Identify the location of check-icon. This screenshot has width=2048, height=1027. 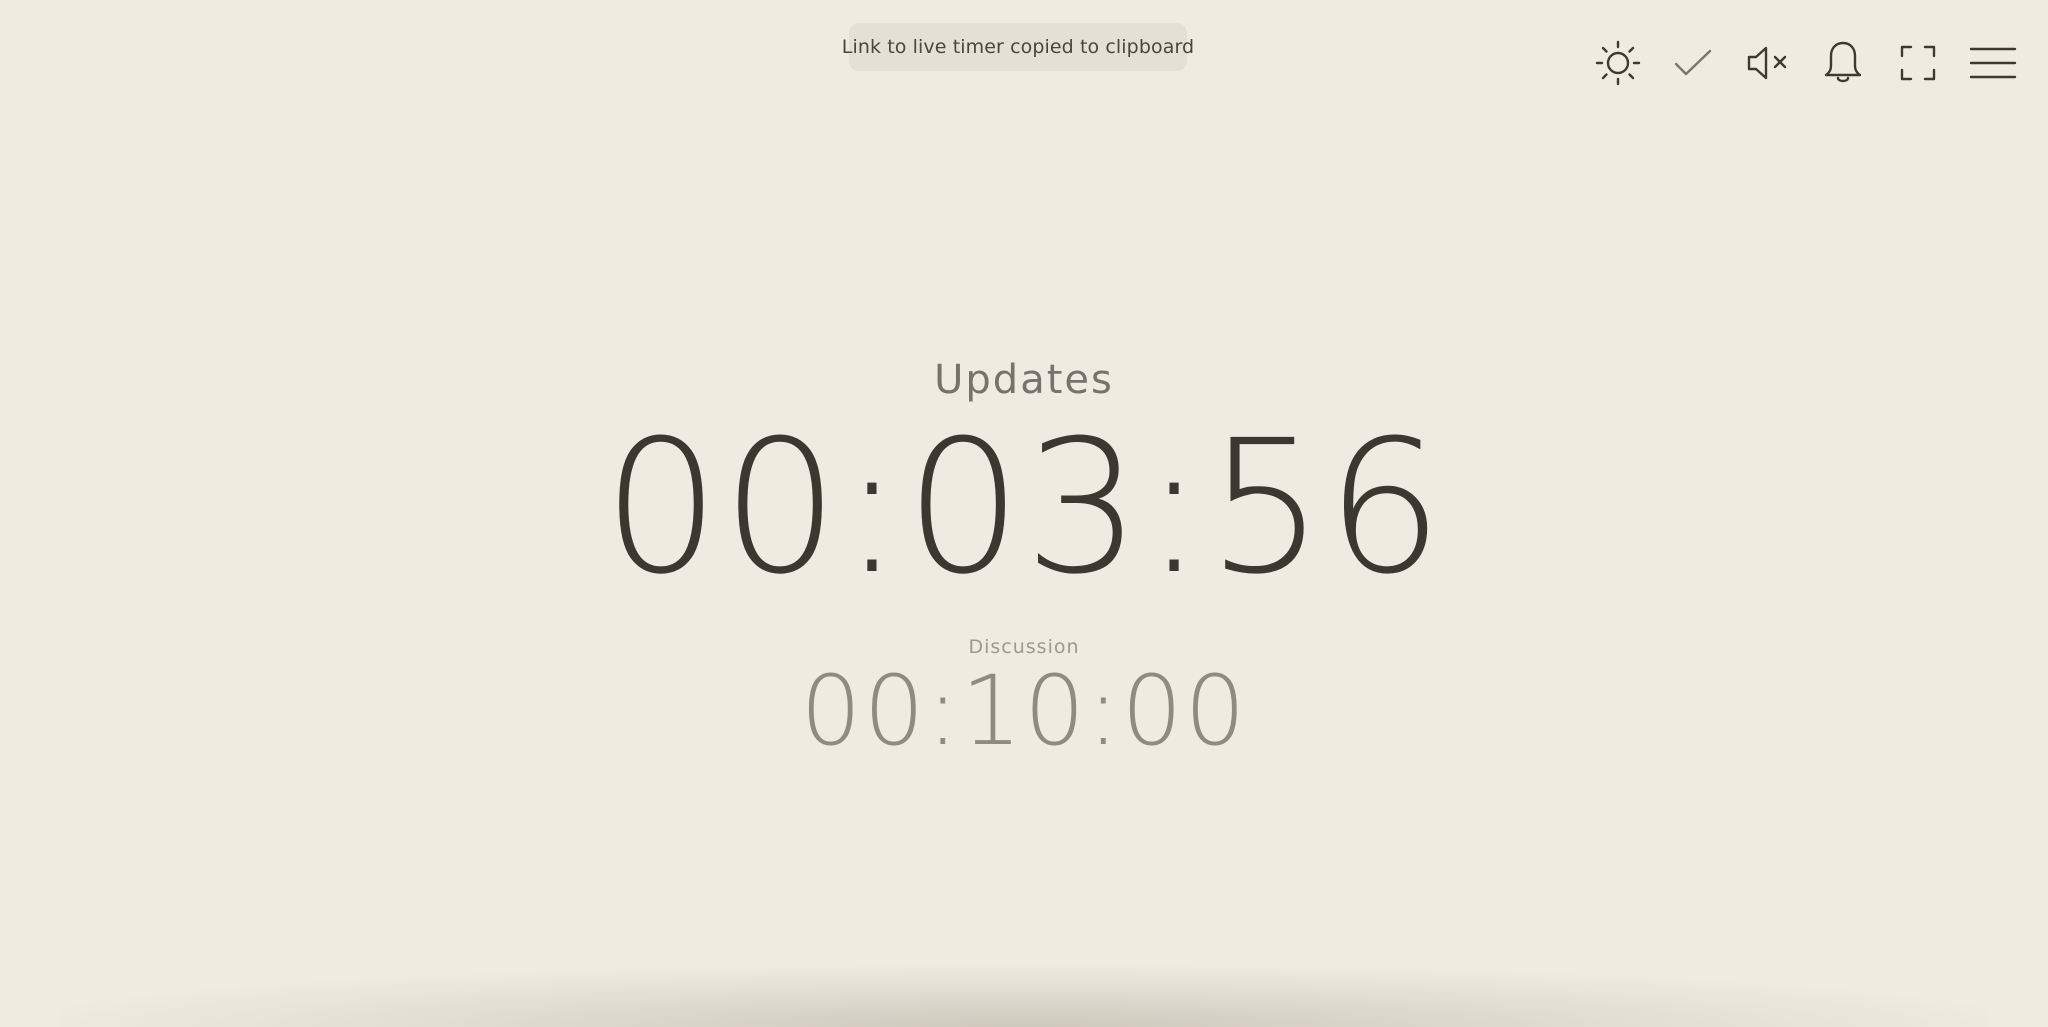
(1693, 63).